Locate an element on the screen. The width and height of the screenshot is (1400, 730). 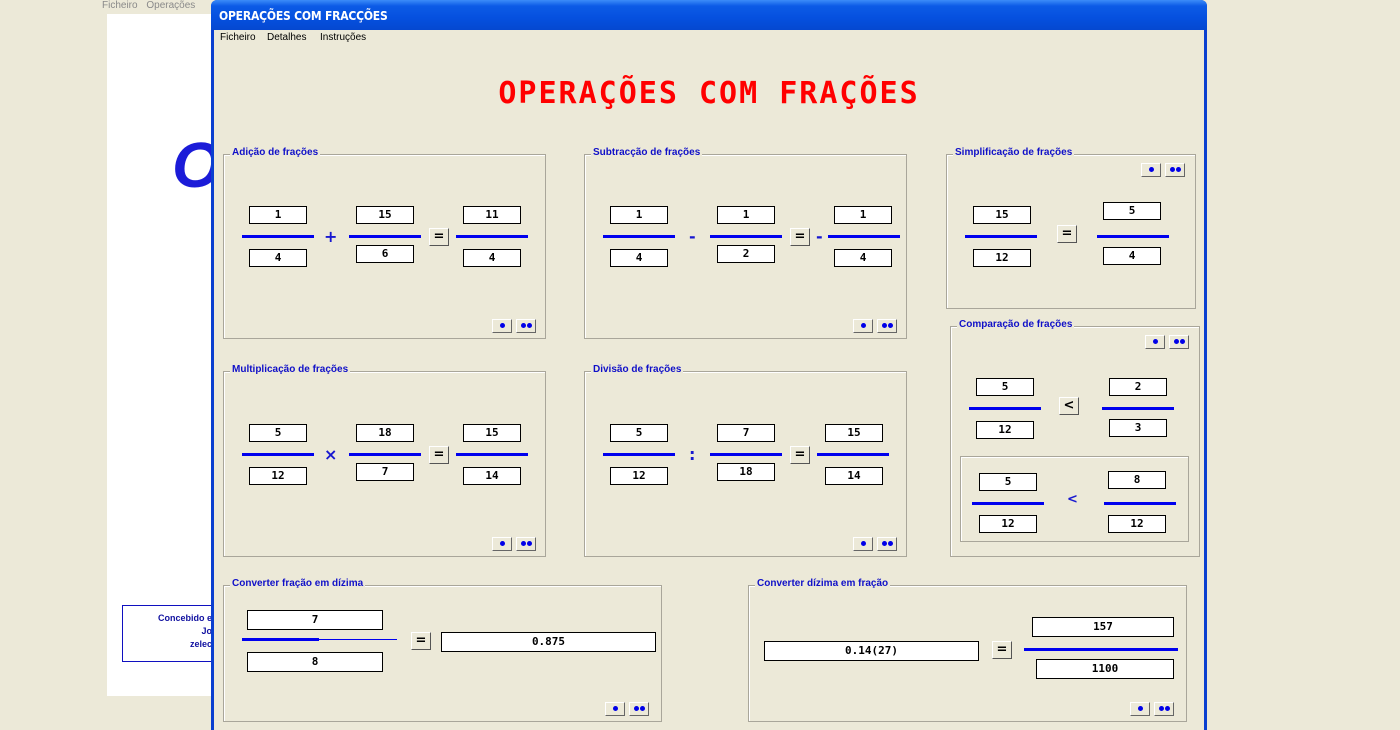
to-fraction-equals-button: = is located at coordinates (1002, 650).